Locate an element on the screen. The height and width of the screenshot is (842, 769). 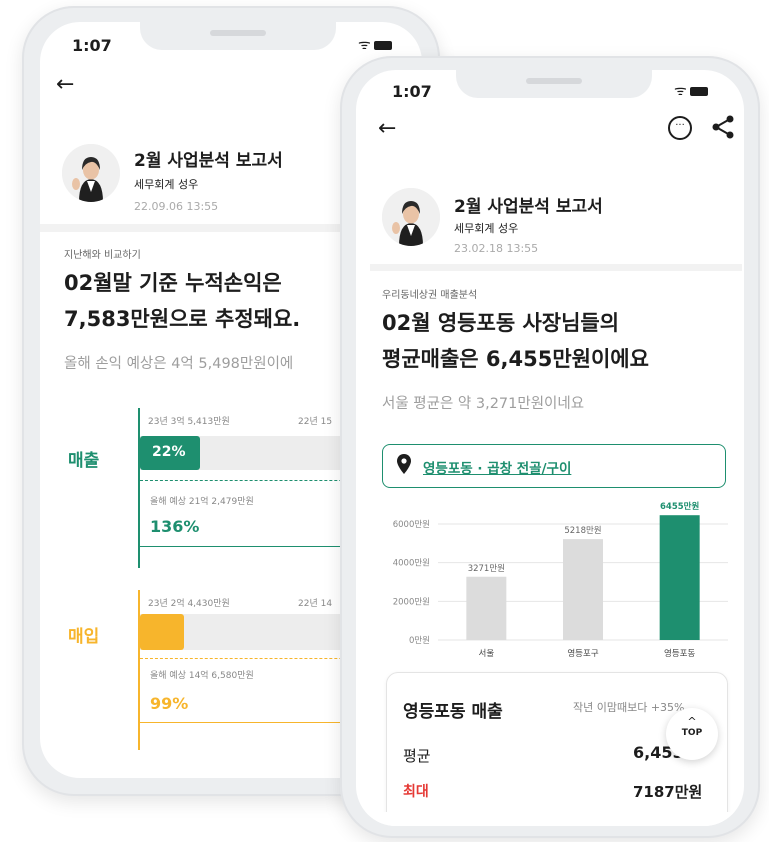
share-icon-glyph is located at coordinates (723, 127).